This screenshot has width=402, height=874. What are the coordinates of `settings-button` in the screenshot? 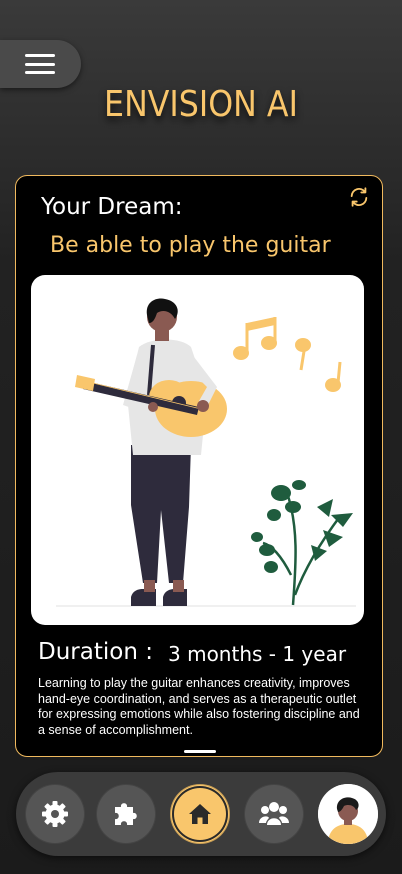 It's located at (55, 814).